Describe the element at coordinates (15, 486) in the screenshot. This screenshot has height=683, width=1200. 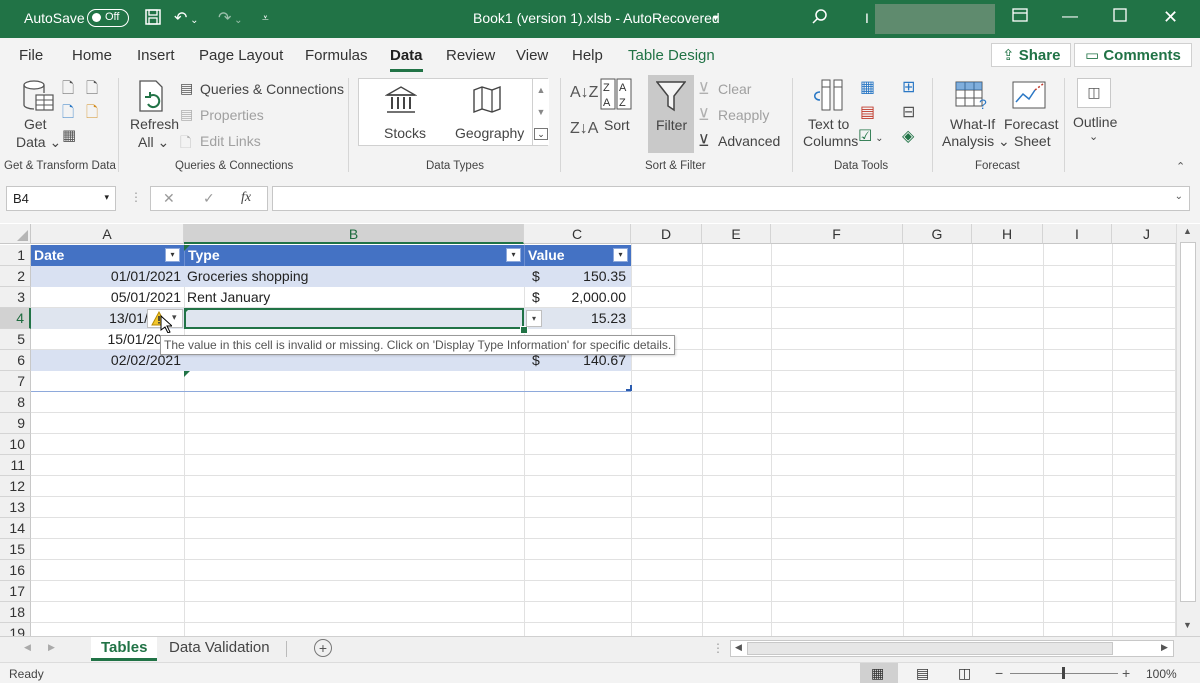
I see `row-header-12: 12` at that location.